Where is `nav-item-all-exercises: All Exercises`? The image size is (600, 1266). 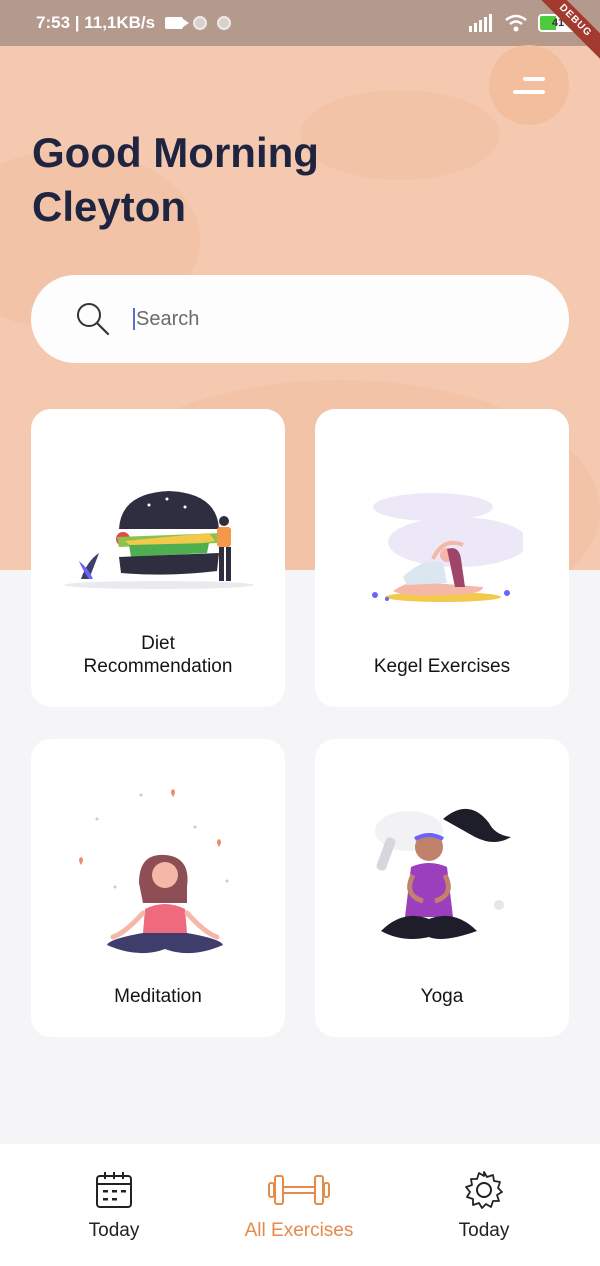
nav-item-all-exercises: All Exercises is located at coordinates (299, 1205).